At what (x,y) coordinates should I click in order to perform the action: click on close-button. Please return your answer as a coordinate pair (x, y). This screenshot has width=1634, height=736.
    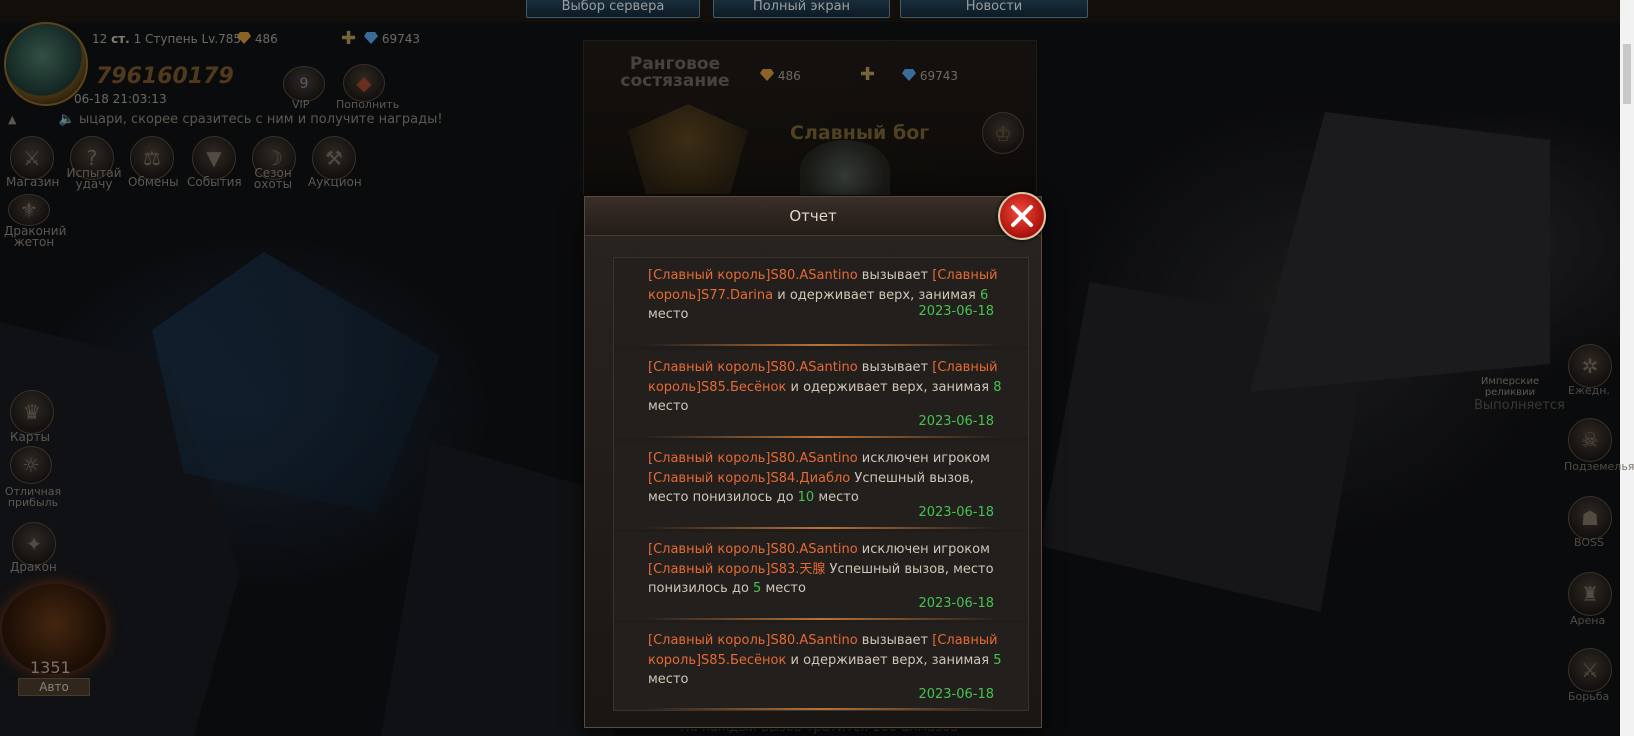
    Looking at the image, I should click on (1022, 216).